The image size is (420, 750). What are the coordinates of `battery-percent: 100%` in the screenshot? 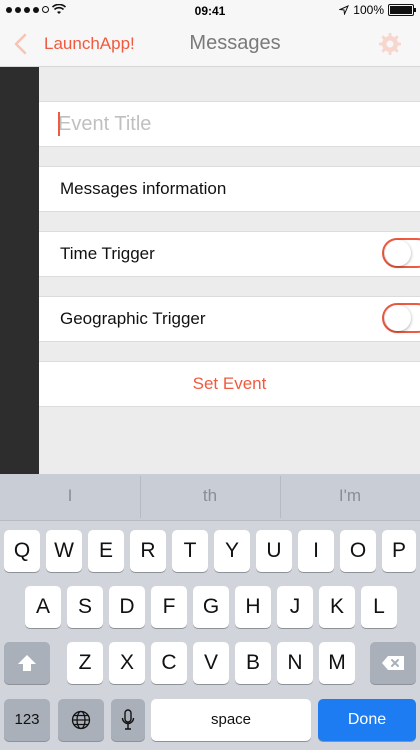 It's located at (368, 10).